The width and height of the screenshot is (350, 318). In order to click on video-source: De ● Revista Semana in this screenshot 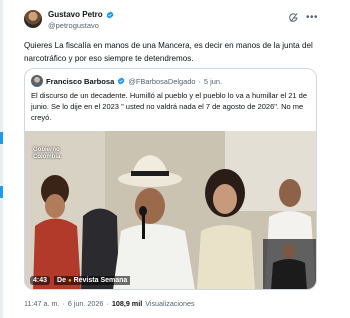, I will do `click(92, 280)`.